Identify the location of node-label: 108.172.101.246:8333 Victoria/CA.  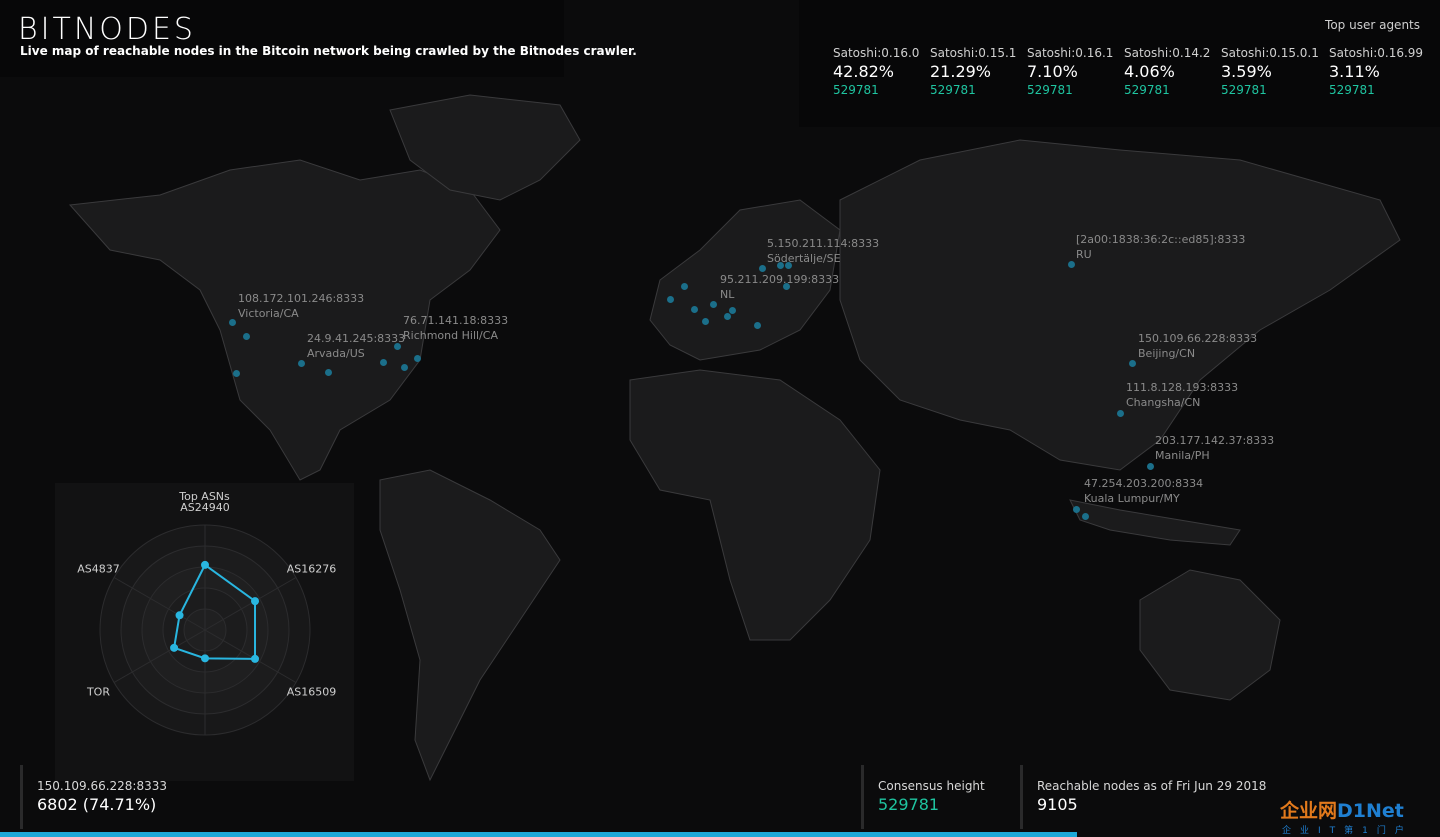
(301, 306).